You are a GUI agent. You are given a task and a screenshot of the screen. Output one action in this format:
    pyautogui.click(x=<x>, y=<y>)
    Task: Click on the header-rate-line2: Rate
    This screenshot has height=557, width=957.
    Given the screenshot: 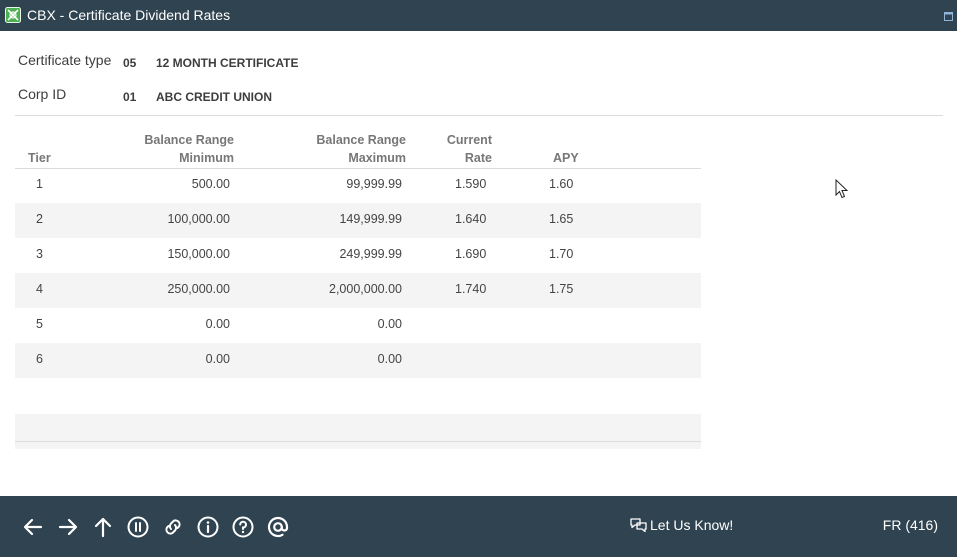 What is the action you would take?
    pyautogui.click(x=478, y=158)
    